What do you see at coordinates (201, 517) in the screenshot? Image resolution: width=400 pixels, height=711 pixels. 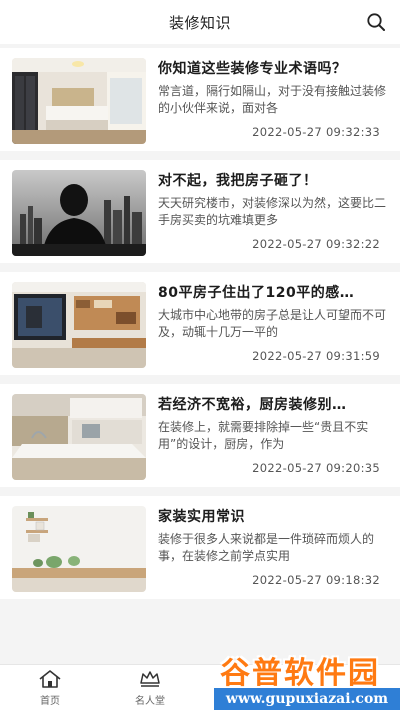 I see `article-title: 家装实用常识` at bounding box center [201, 517].